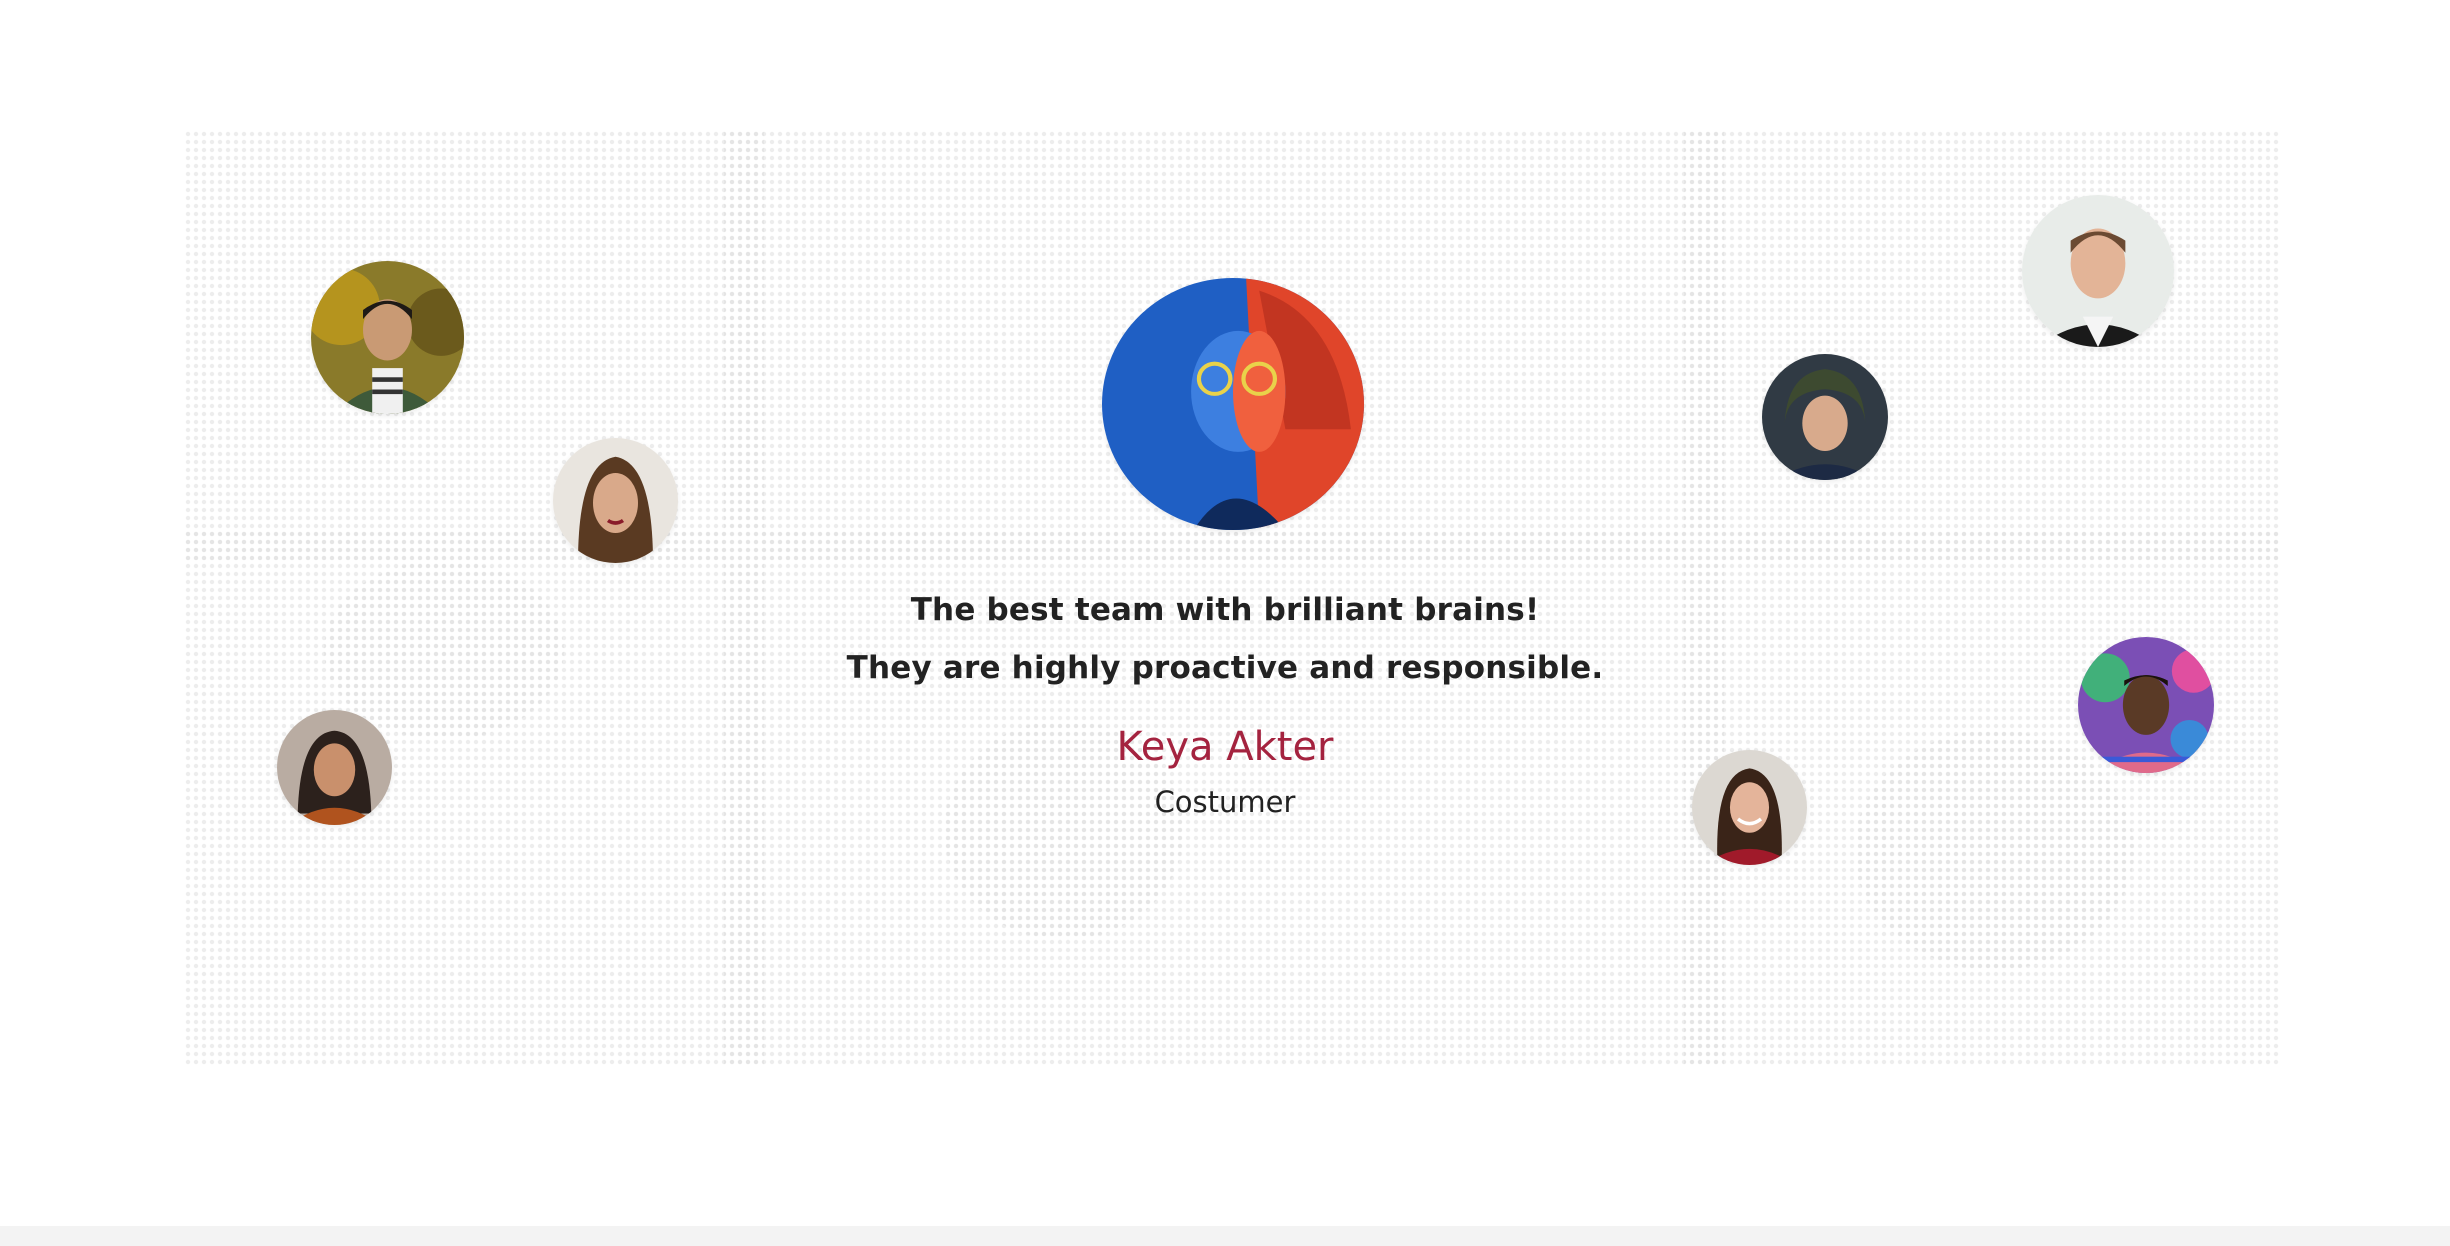  Describe the element at coordinates (1225, 1236) in the screenshot. I see `page-bottom-strip` at that location.